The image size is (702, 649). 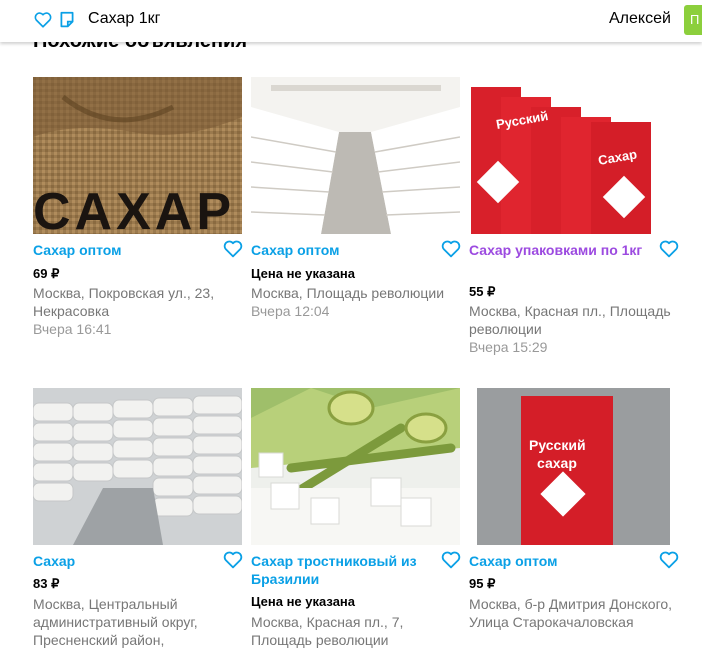 What do you see at coordinates (693, 20) in the screenshot?
I see `post-ad-button: П` at bounding box center [693, 20].